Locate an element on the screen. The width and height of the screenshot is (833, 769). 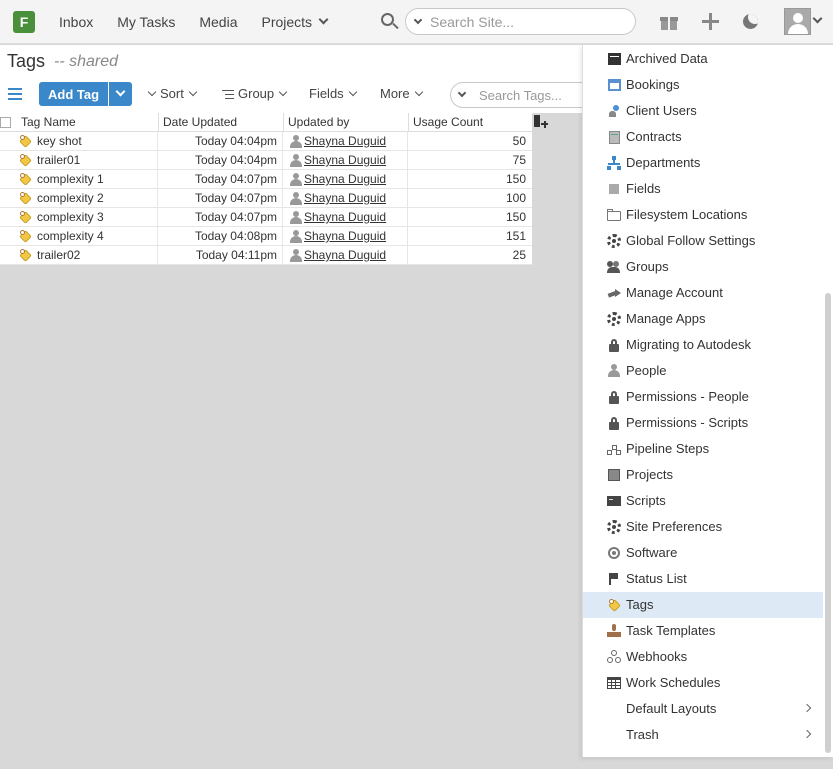
menu-item-people: People is located at coordinates (703, 371).